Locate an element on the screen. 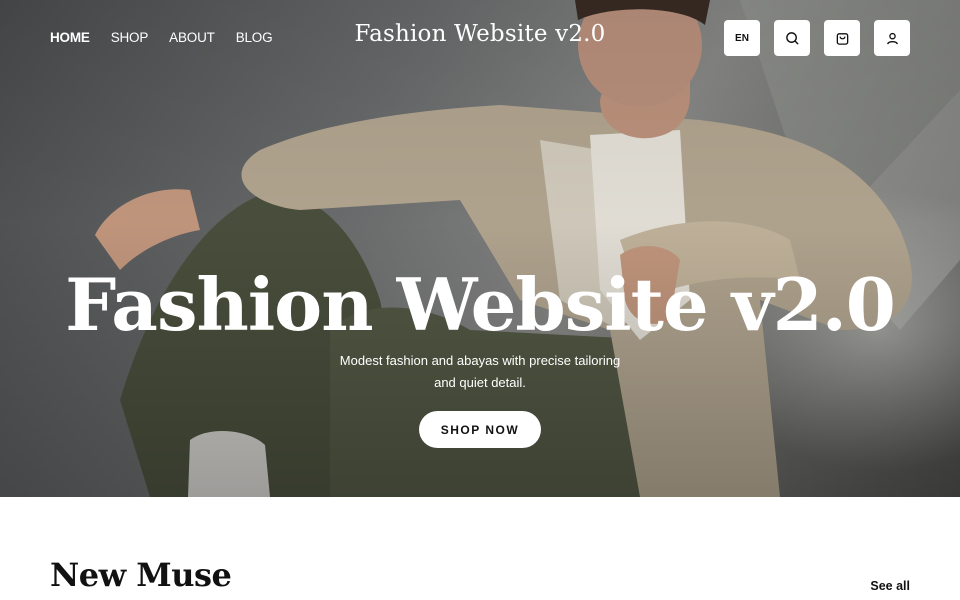 The width and height of the screenshot is (960, 600). account-button is located at coordinates (892, 38).